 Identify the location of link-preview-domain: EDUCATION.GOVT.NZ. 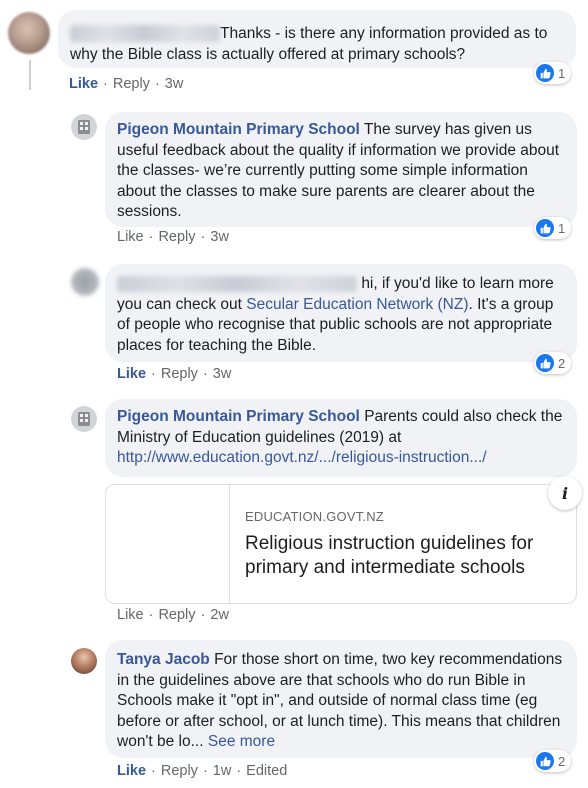
(314, 516).